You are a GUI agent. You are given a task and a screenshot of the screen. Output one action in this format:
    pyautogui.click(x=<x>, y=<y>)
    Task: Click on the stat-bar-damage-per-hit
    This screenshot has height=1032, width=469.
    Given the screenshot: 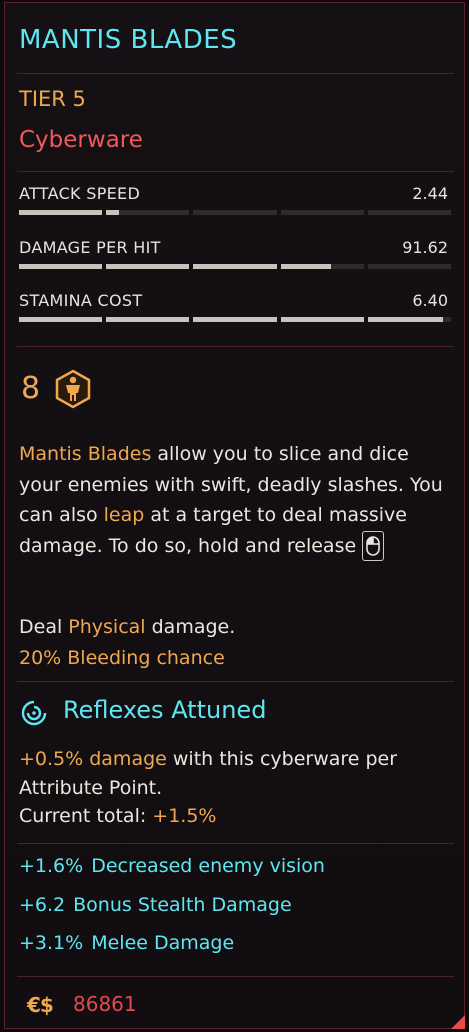 What is the action you would take?
    pyautogui.click(x=235, y=266)
    